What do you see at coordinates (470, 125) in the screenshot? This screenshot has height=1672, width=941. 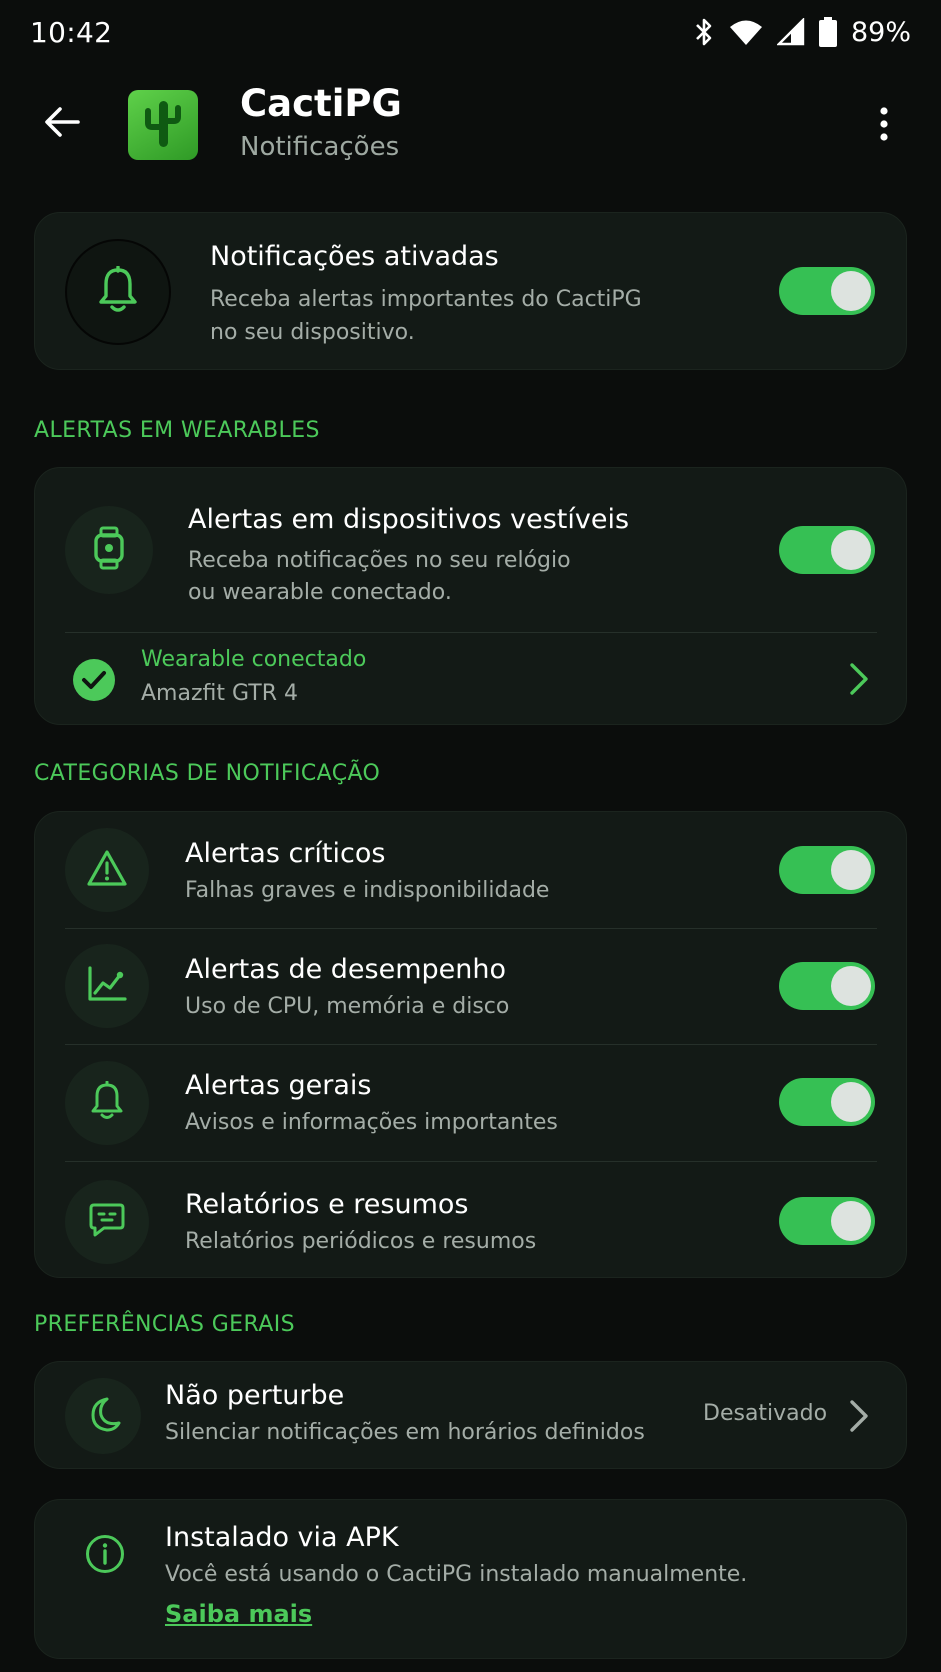 I see `app-bar: CactiPG Notificações` at bounding box center [470, 125].